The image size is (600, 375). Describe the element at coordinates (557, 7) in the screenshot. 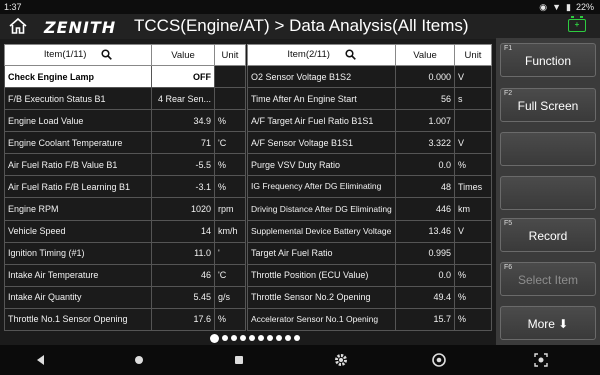

I see `wifi-icon: ▼` at that location.